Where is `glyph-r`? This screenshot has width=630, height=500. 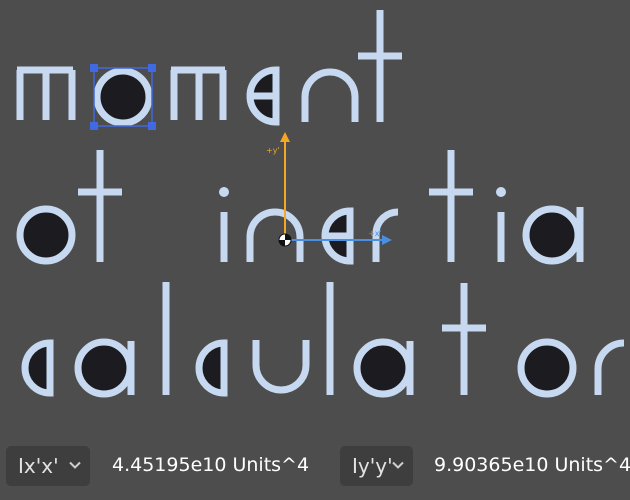 glyph-r is located at coordinates (609, 367).